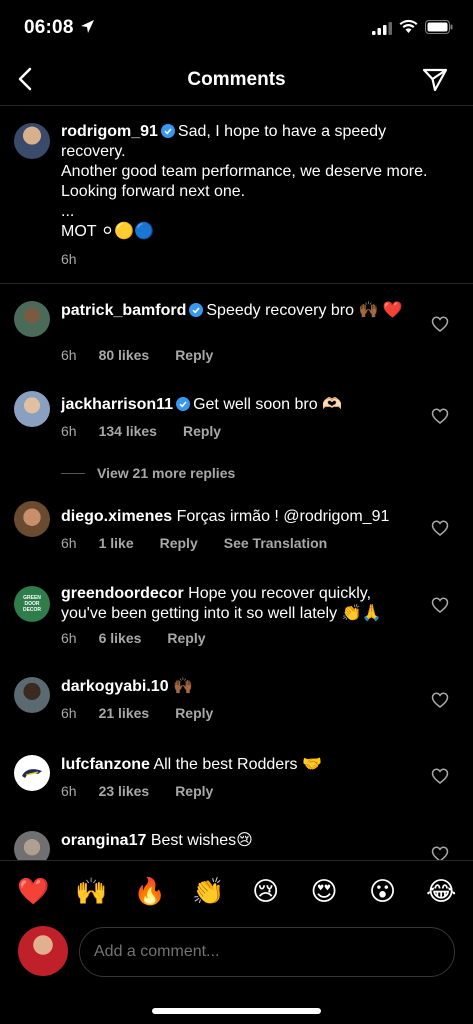  Describe the element at coordinates (116, 543) in the screenshot. I see `likes-count: 1 like` at that location.